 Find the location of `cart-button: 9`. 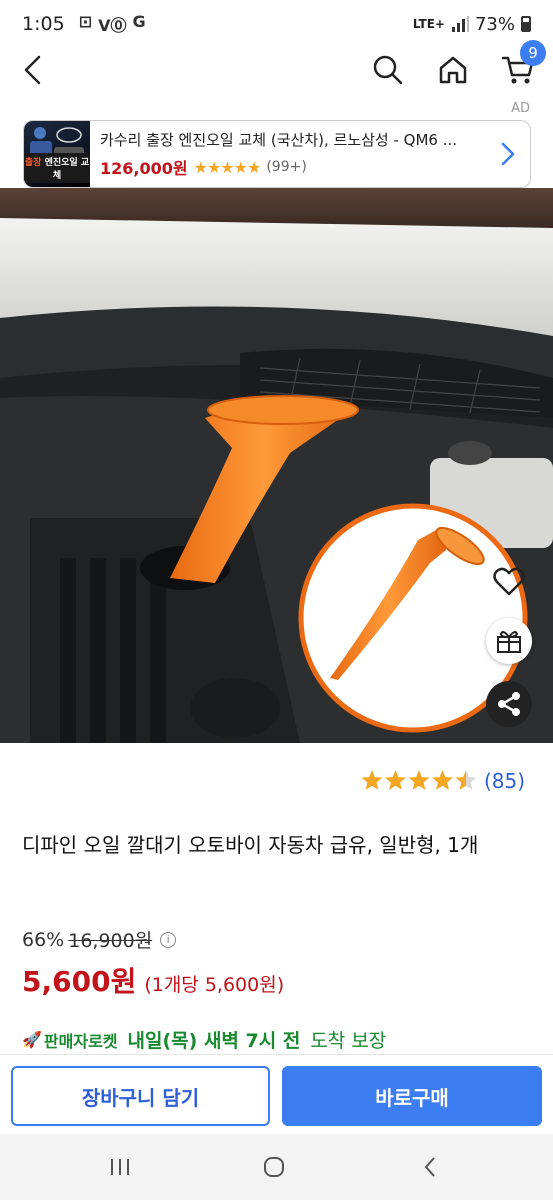

cart-button: 9 is located at coordinates (521, 66).